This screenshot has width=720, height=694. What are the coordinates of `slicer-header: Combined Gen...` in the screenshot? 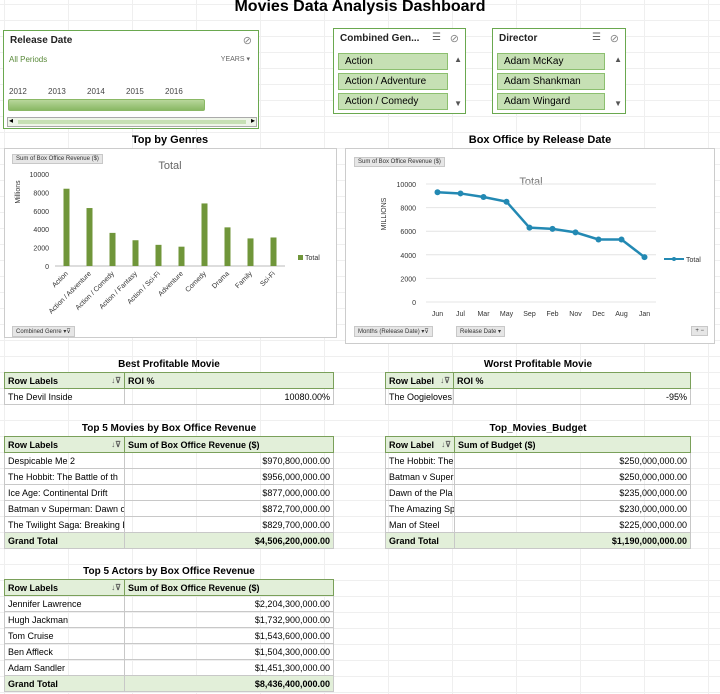 It's located at (380, 38).